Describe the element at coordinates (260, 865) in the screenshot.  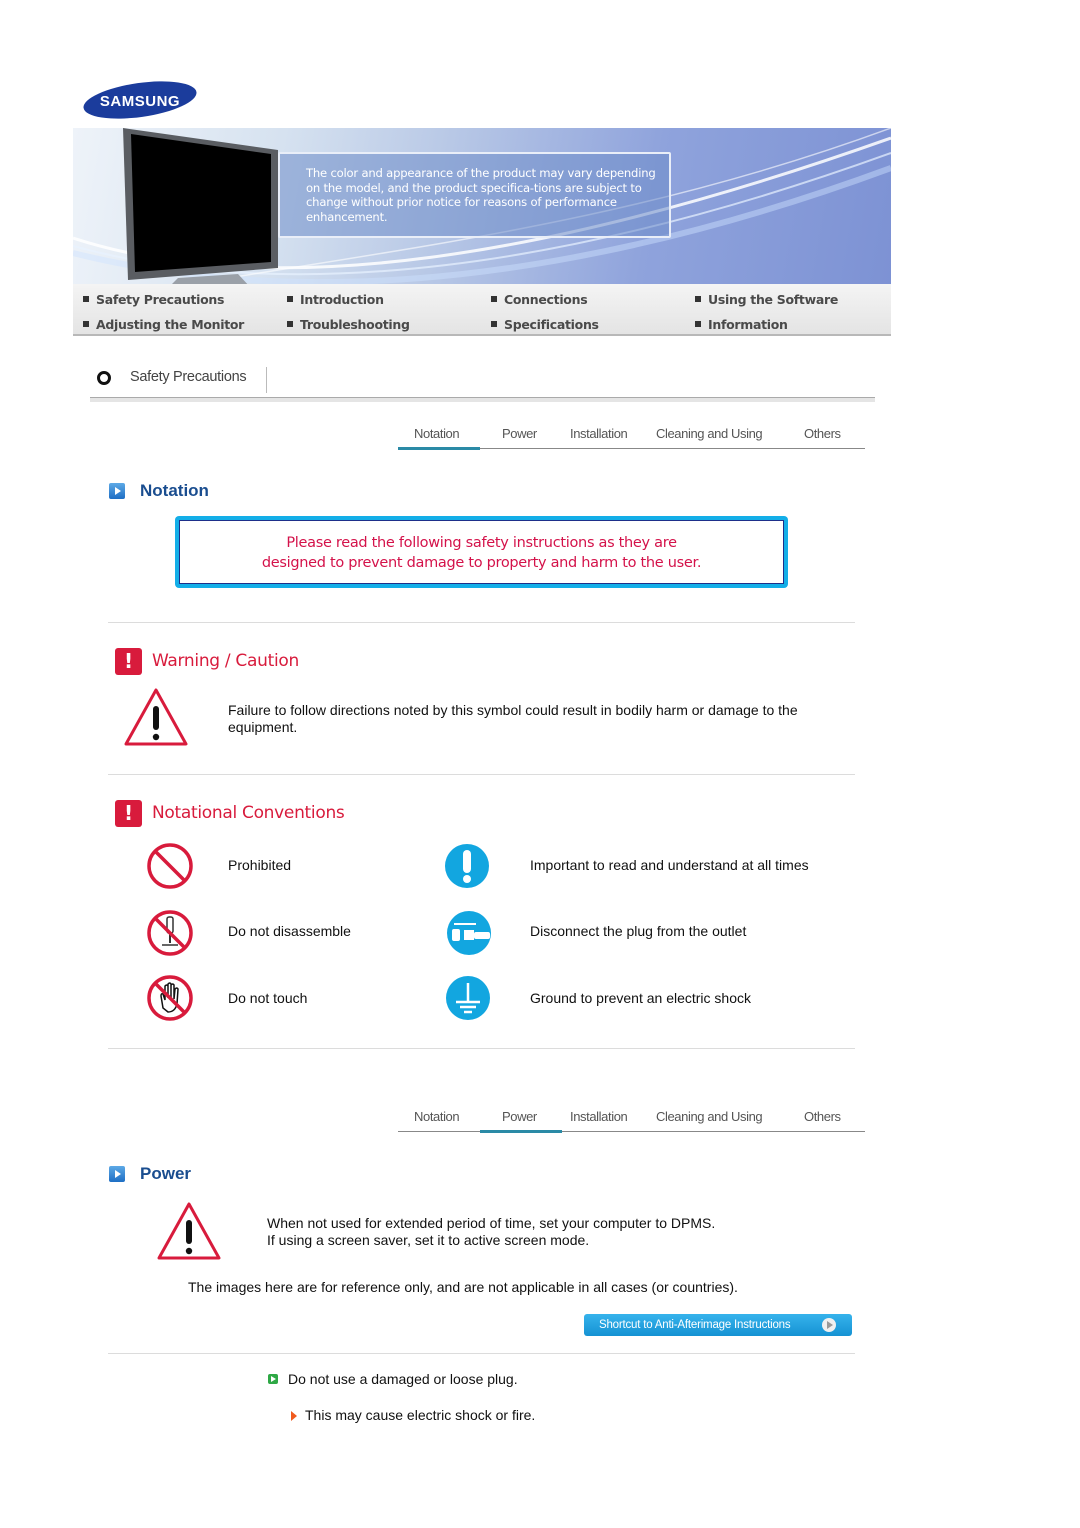
I see `convention-label: Prohibited` at that location.